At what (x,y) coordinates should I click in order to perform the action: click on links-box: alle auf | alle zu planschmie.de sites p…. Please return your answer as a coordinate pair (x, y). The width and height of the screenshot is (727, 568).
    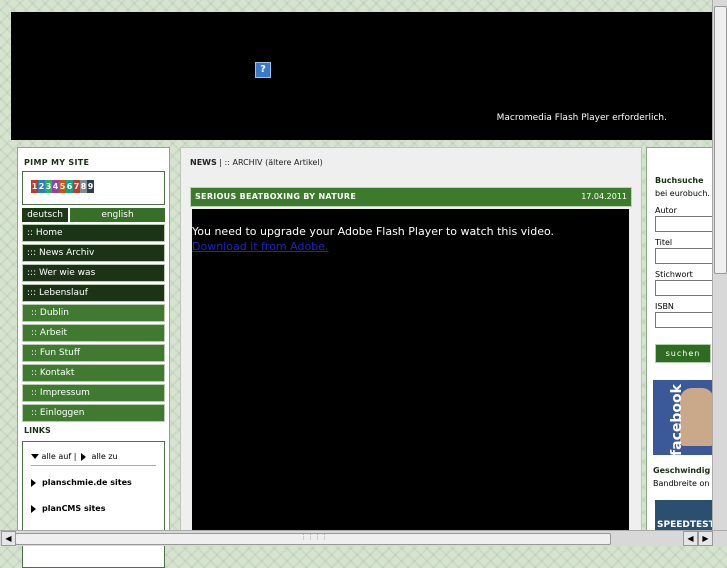
    Looking at the image, I should click on (93, 504).